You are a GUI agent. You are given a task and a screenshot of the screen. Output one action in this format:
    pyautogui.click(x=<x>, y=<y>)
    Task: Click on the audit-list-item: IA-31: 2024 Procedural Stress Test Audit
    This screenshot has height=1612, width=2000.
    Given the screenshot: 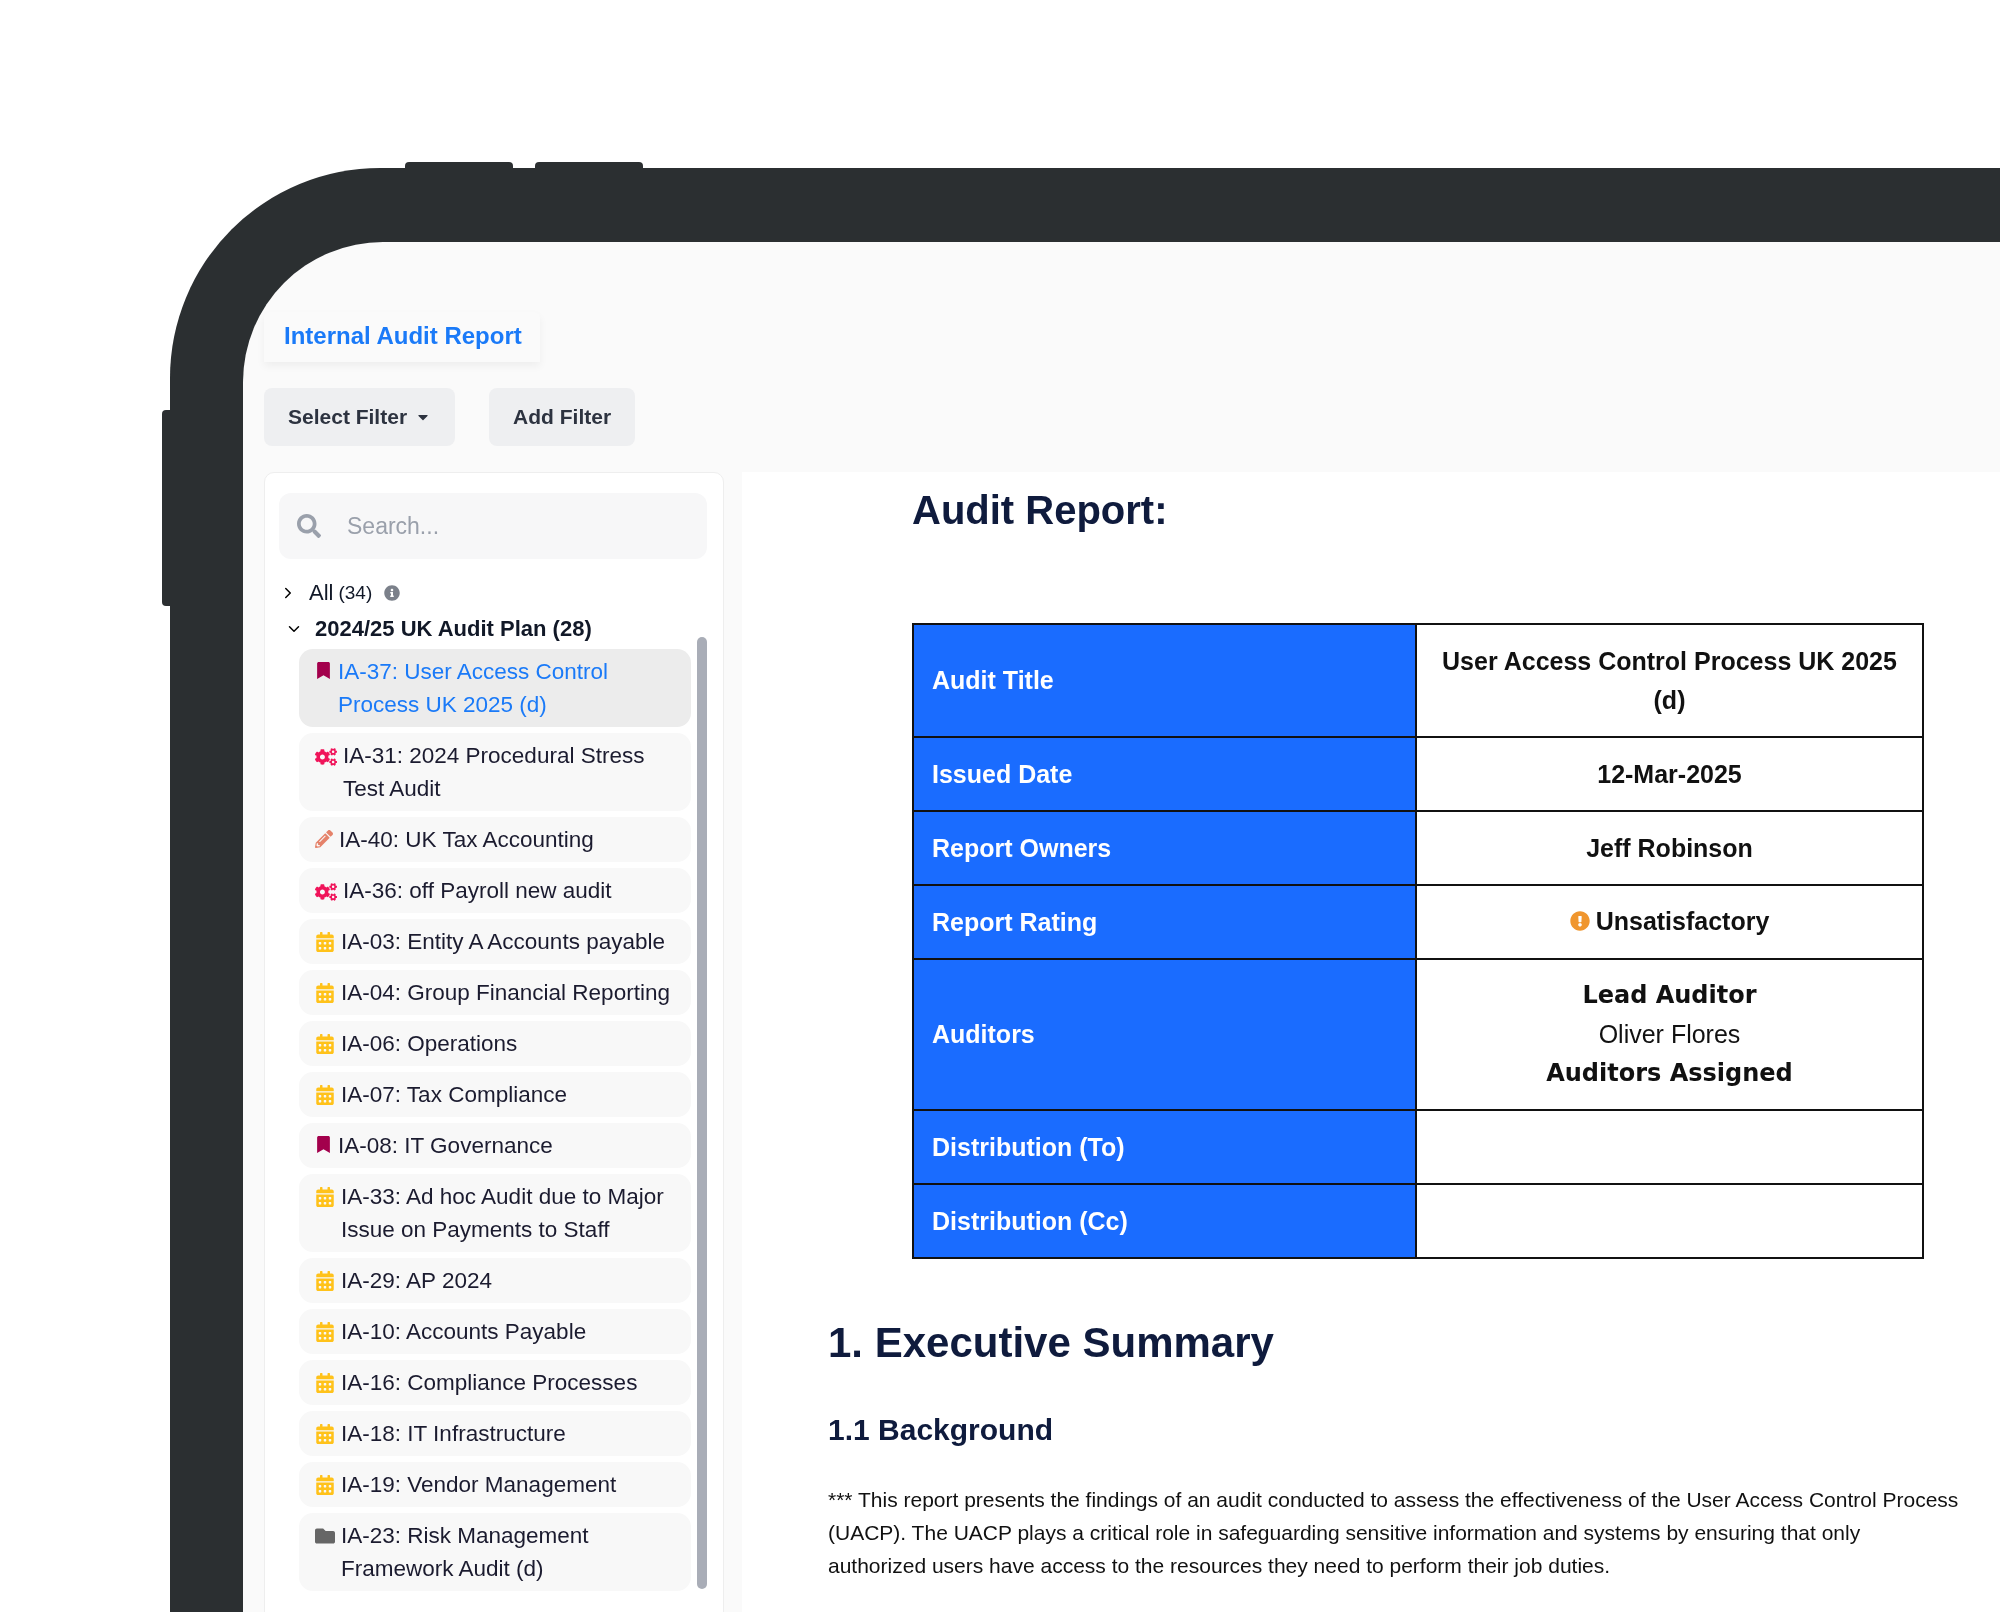 What is the action you would take?
    pyautogui.click(x=495, y=772)
    